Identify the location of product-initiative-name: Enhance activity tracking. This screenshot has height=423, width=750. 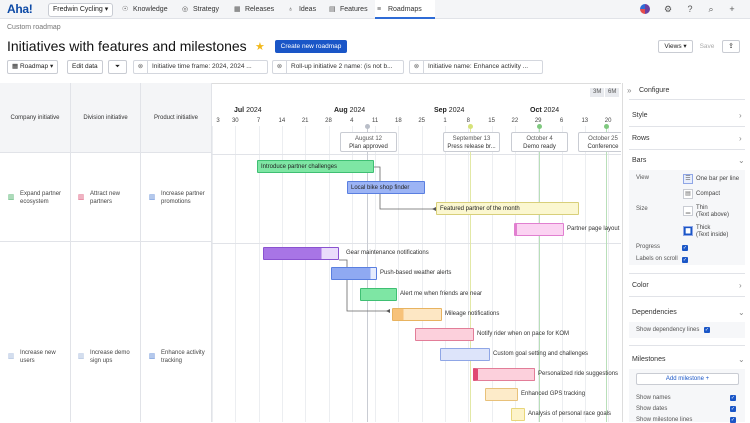
(185, 357).